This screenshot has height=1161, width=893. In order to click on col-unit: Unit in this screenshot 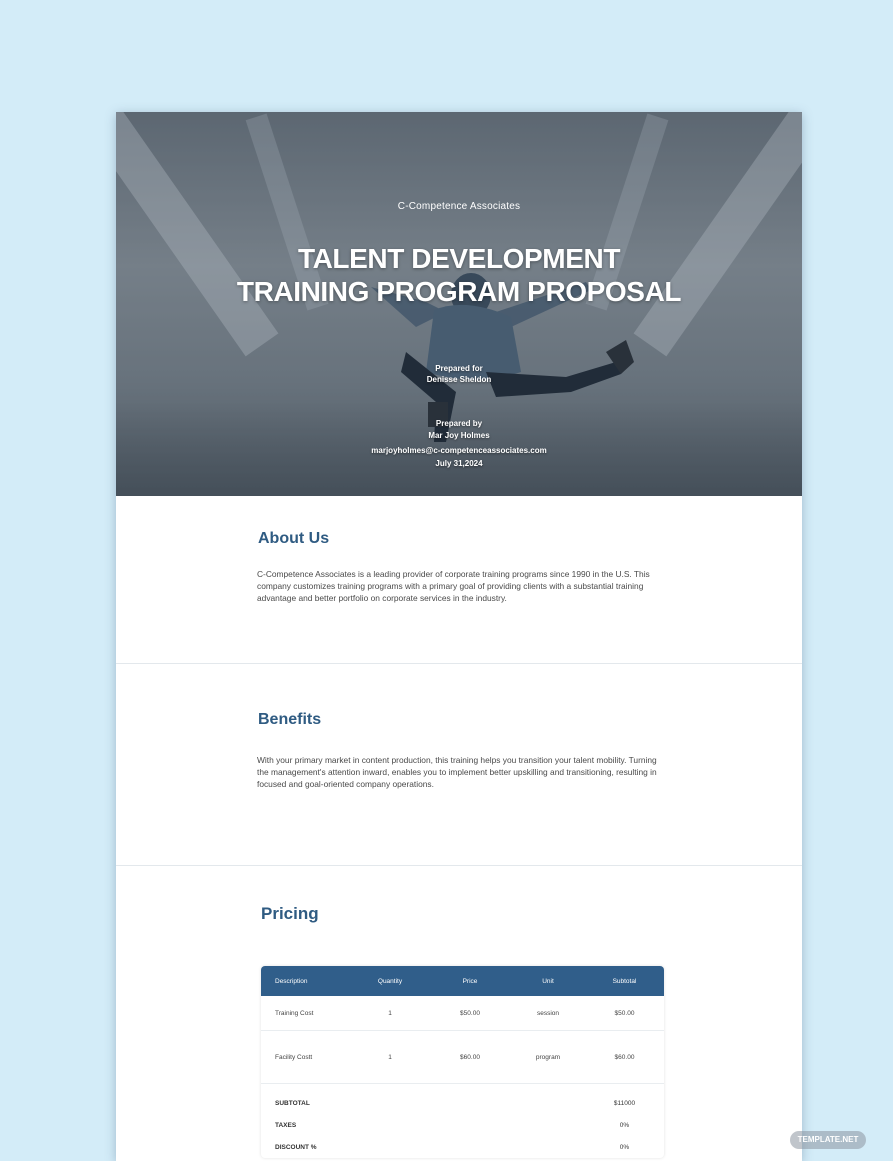, I will do `click(548, 981)`.